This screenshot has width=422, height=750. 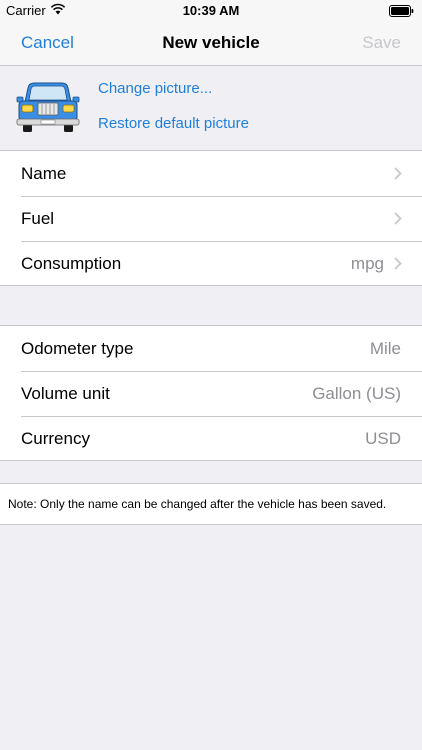 I want to click on odometer-type-row: Odometer type Mile, so click(x=211, y=348).